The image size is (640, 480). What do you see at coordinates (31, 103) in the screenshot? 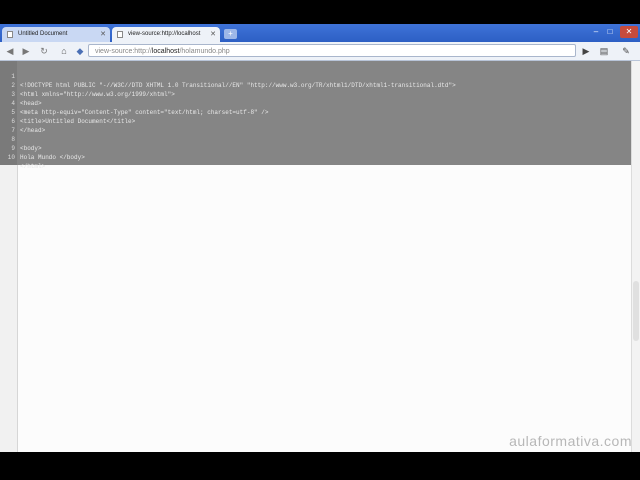
I see `line-code: <head>` at bounding box center [31, 103].